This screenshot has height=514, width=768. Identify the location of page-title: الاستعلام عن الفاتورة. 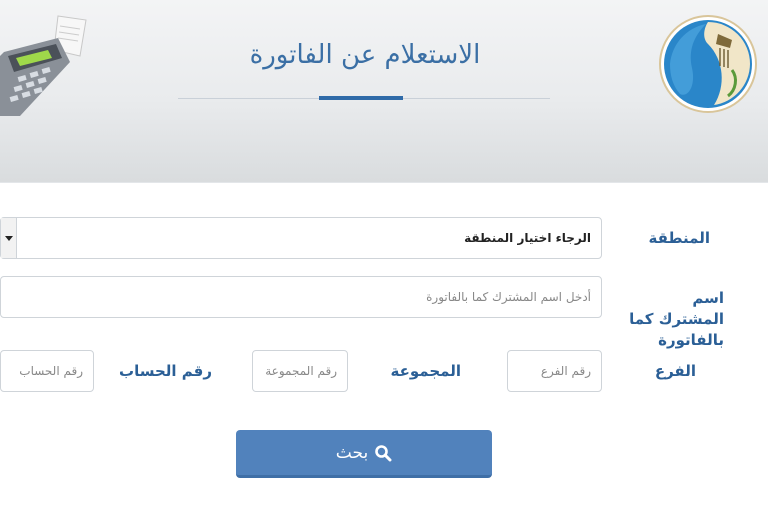
(365, 55).